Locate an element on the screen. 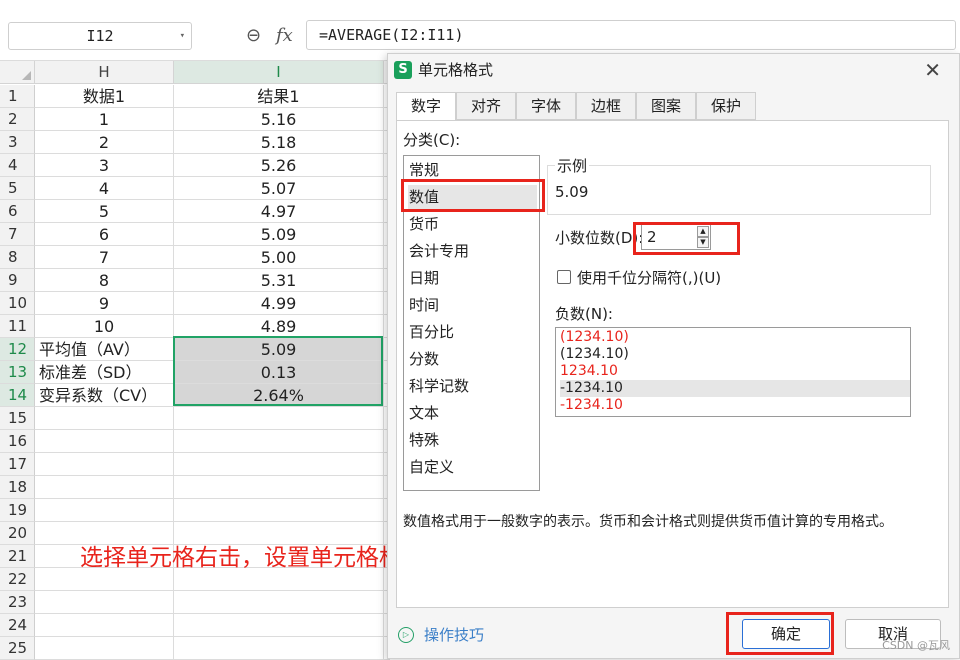 The height and width of the screenshot is (660, 960). row-header: 23 is located at coordinates (17, 602).